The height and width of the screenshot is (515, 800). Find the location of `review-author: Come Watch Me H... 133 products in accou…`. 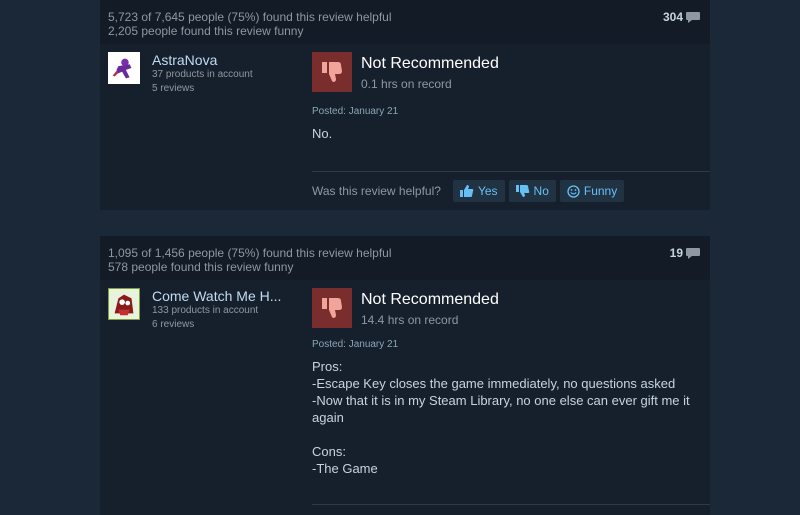

review-author: Come Watch Me H... 133 products in accou… is located at coordinates (194, 310).